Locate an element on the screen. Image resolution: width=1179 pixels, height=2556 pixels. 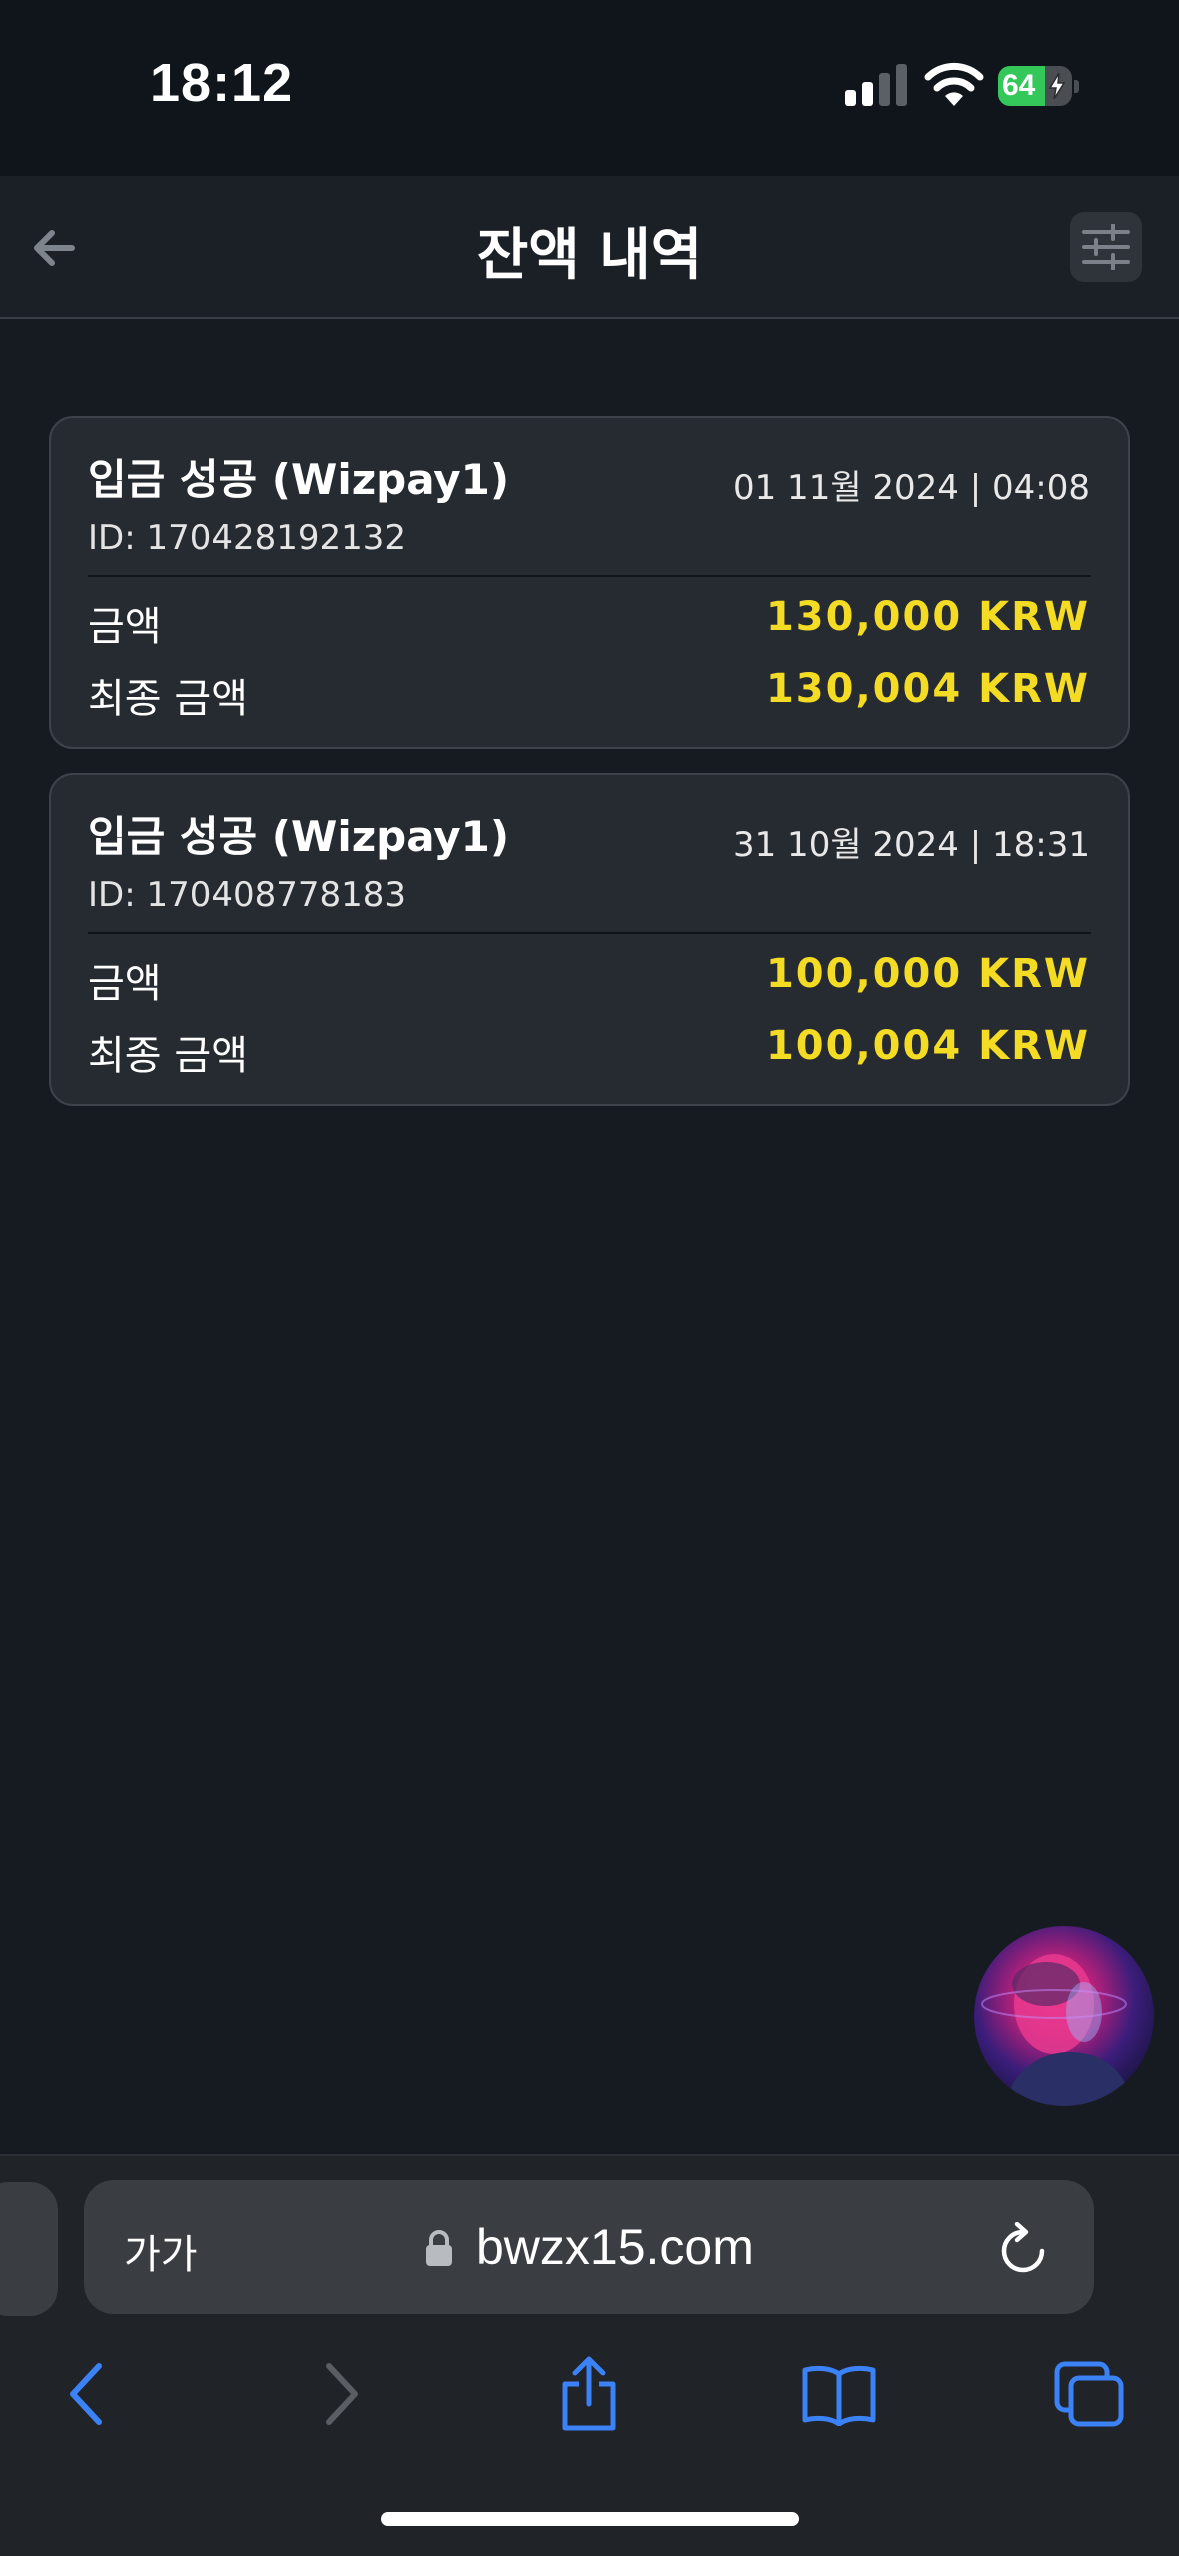
battery-indicator: 64 is located at coordinates (1038, 86).